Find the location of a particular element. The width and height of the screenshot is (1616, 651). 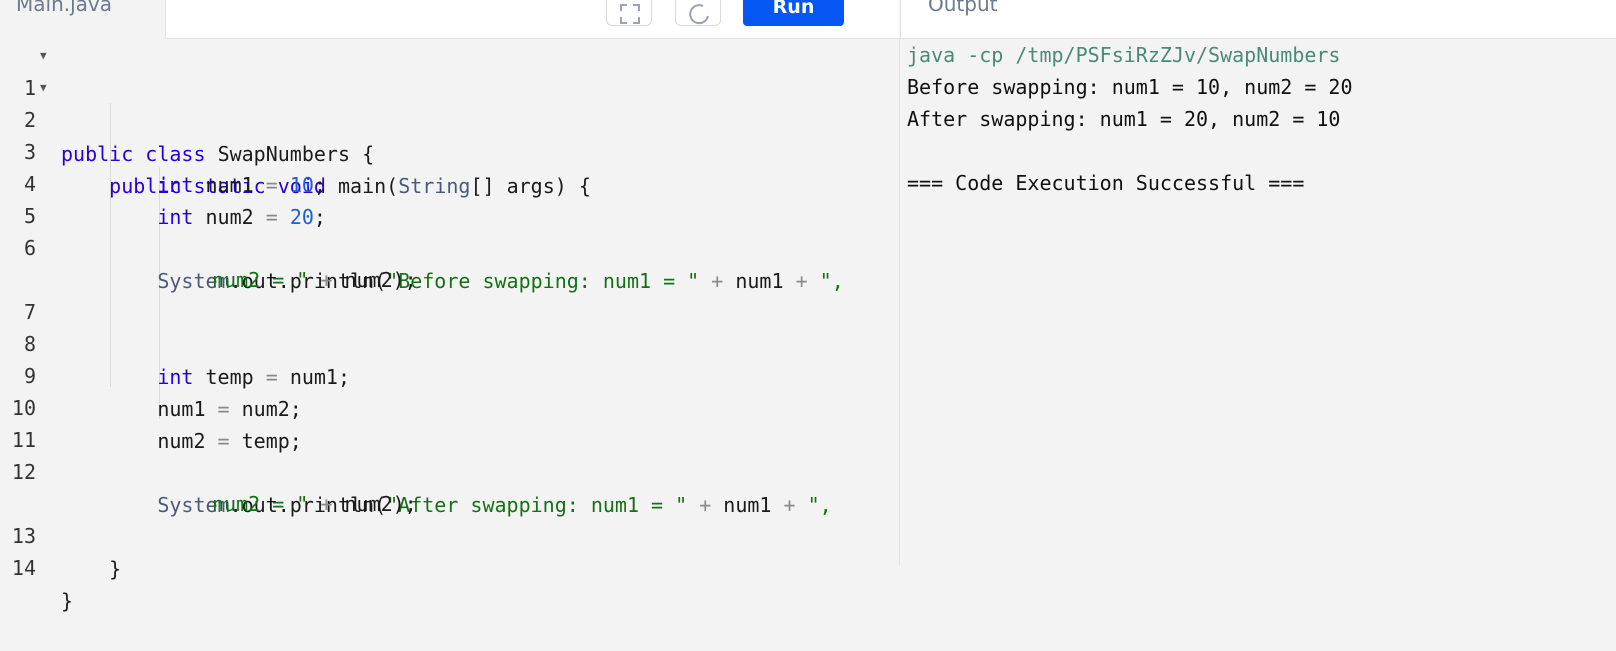

code-line: 13 } is located at coordinates (449, 534).